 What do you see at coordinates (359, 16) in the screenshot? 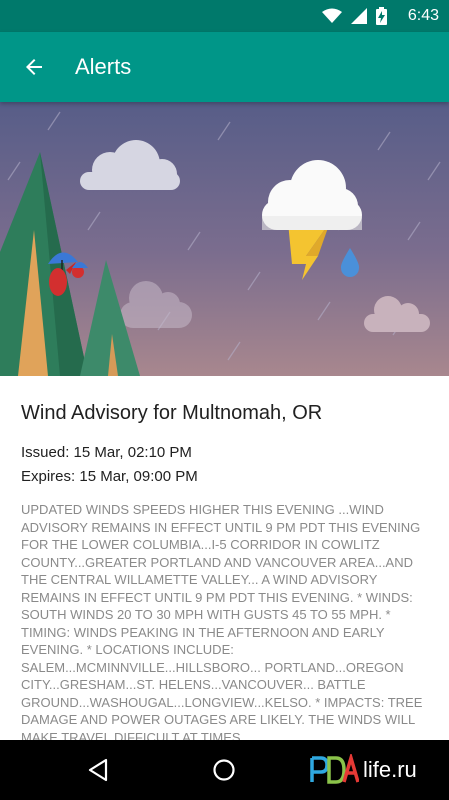
I see `cell-signal-icon` at bounding box center [359, 16].